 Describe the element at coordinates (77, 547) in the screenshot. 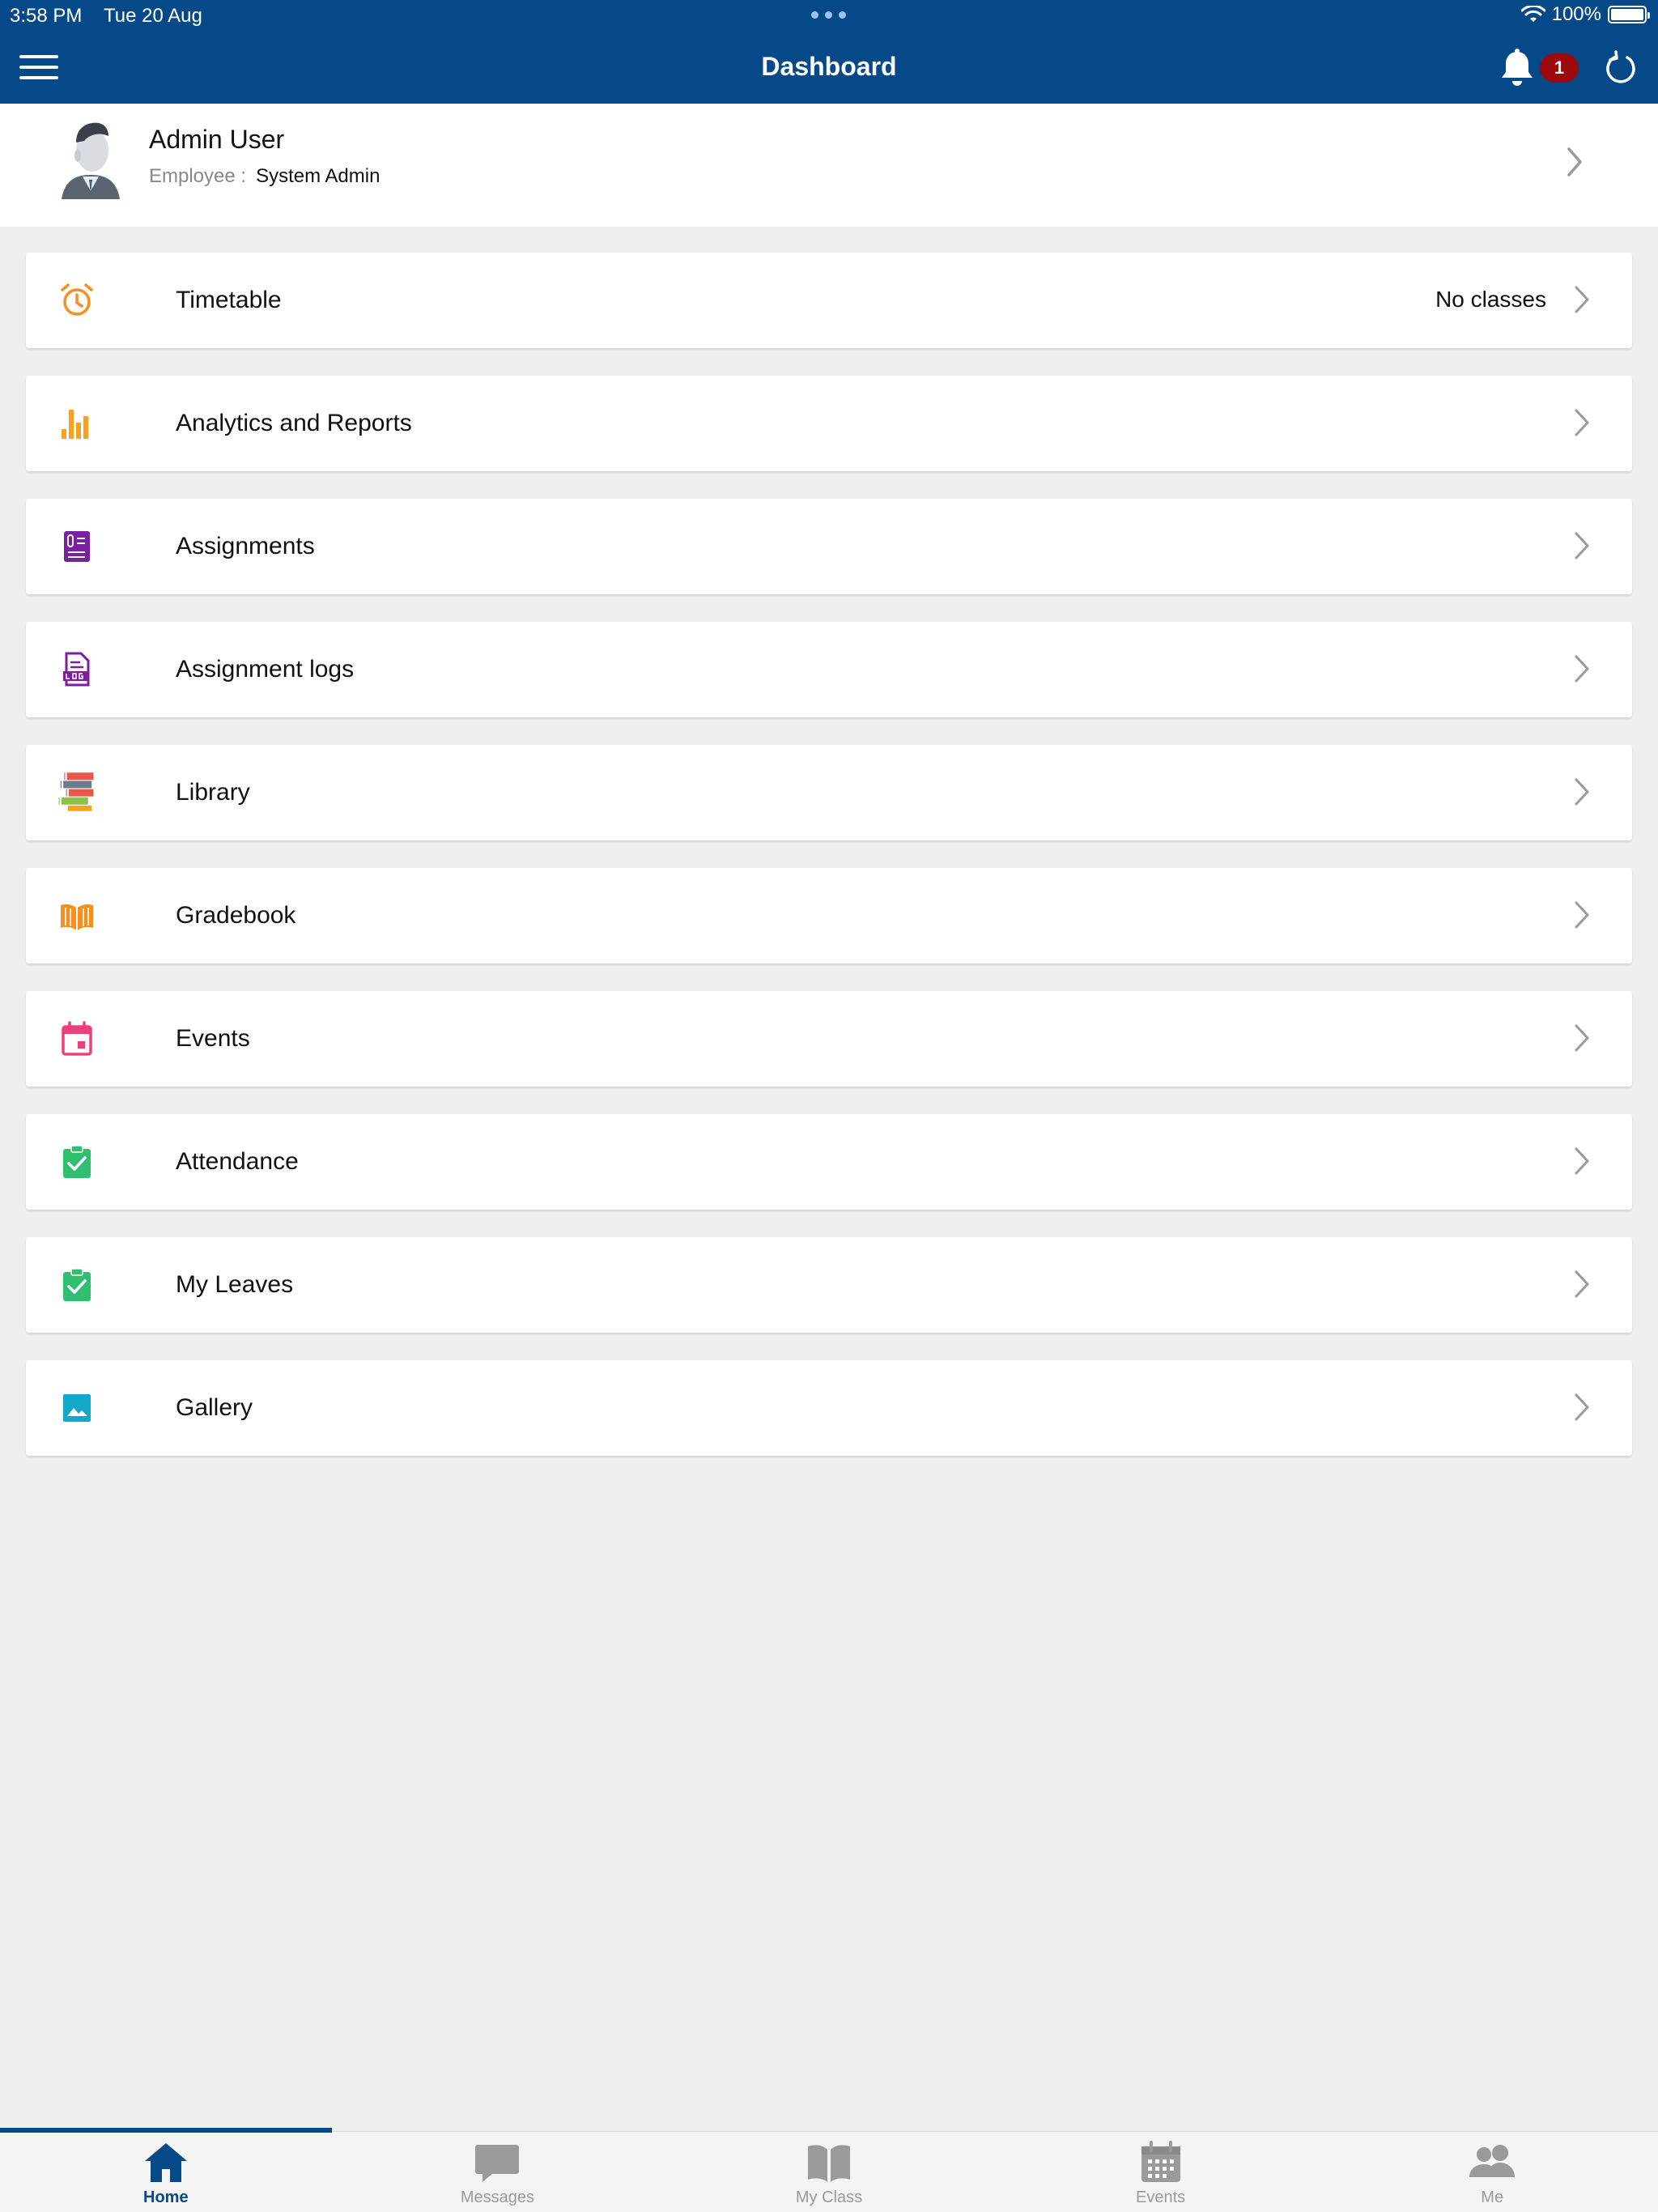

I see `assignment-icon` at that location.